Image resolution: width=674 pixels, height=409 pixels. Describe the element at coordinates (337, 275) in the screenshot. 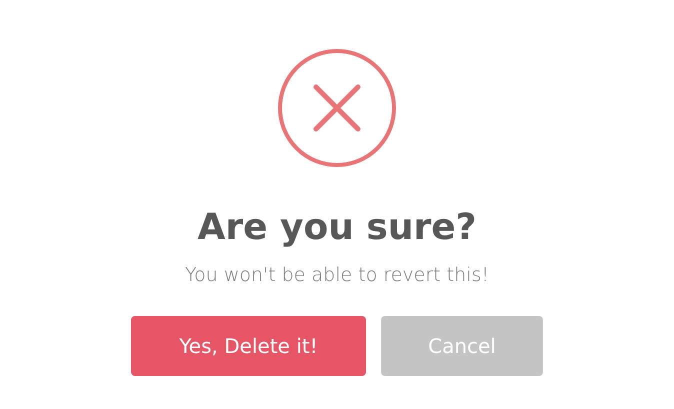

I see `dialog-message: You won't be able to revert this!` at that location.